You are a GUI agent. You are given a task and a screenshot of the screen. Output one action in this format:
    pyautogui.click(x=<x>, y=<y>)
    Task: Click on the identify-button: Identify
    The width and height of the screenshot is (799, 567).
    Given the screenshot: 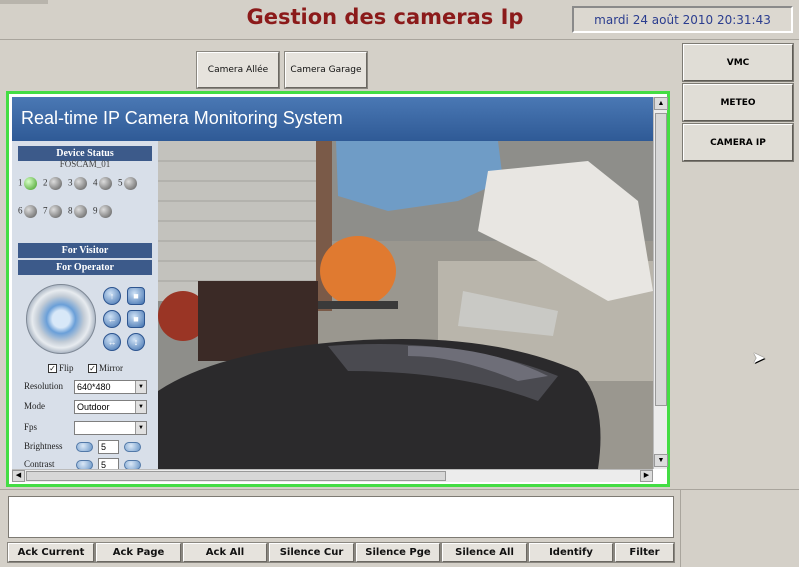 What is the action you would take?
    pyautogui.click(x=571, y=552)
    